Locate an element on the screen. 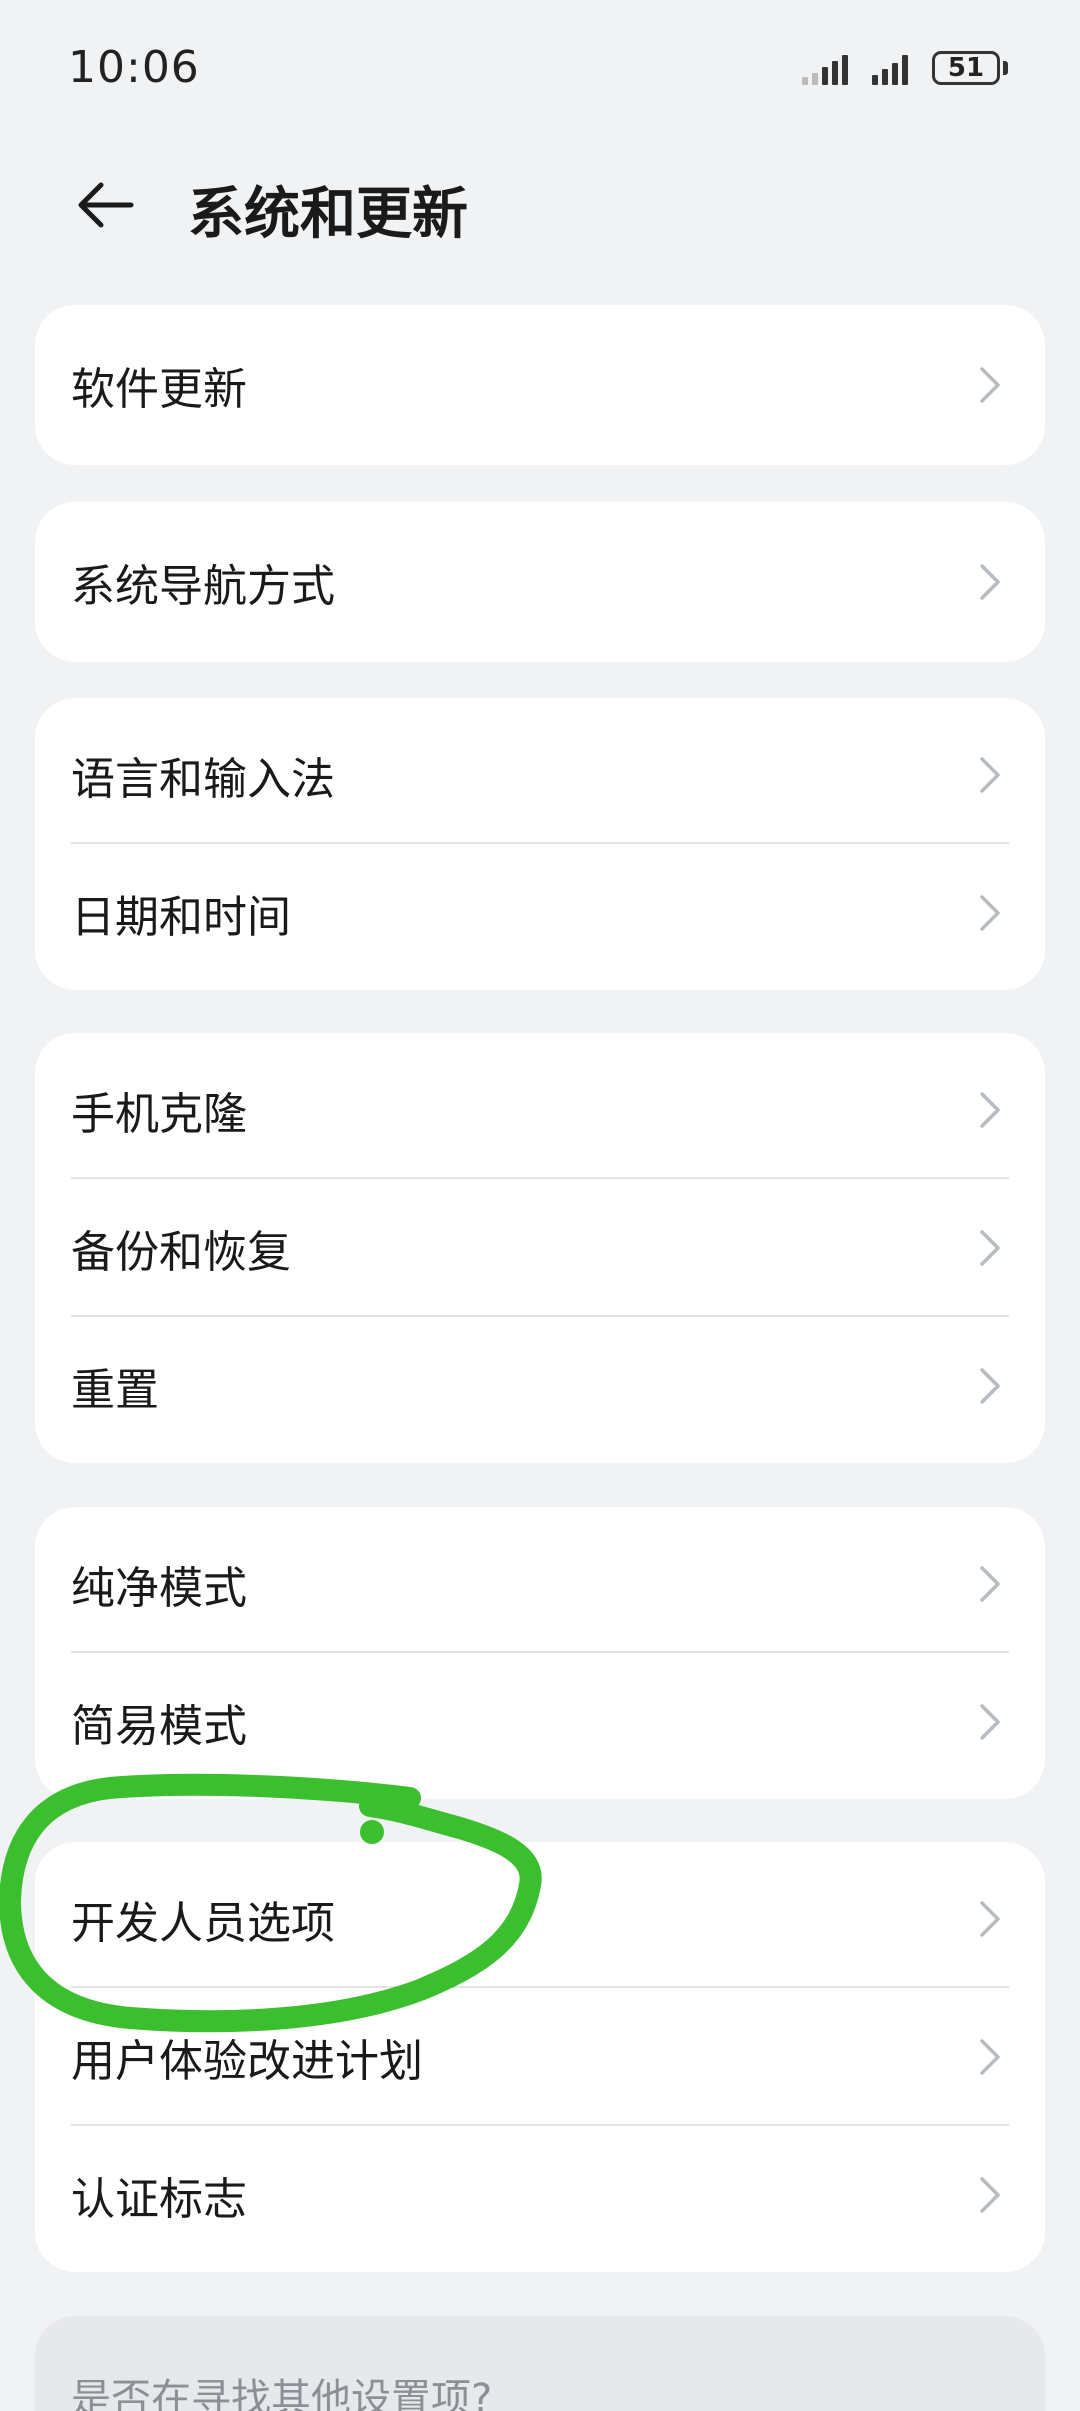  settings-group: 纯净模式 简易模式 is located at coordinates (540, 1653).